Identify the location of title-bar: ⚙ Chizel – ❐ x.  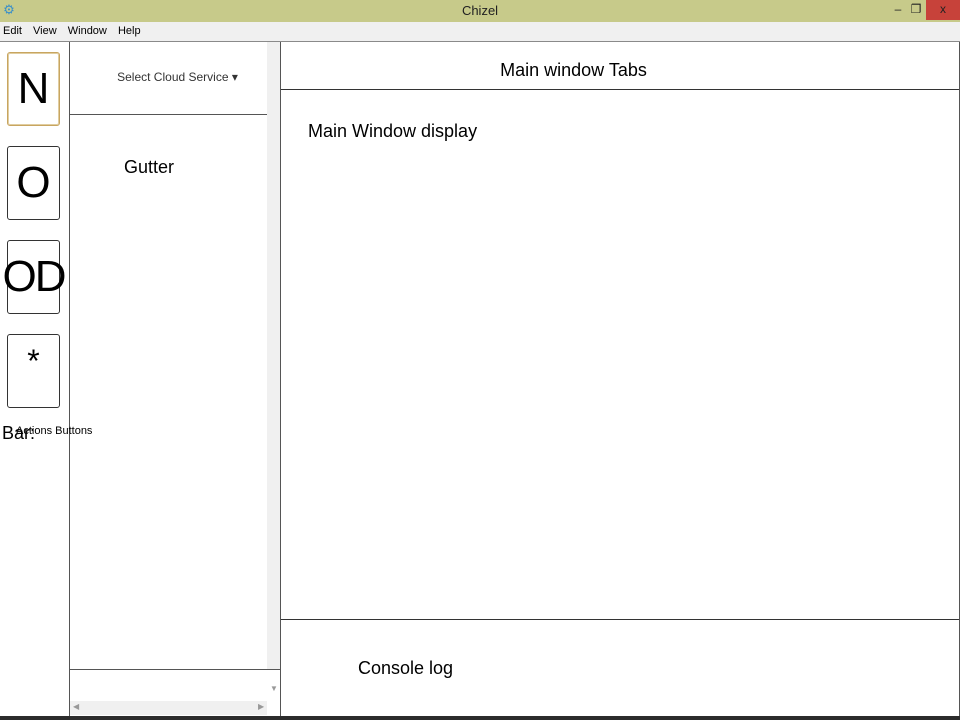
(480, 11).